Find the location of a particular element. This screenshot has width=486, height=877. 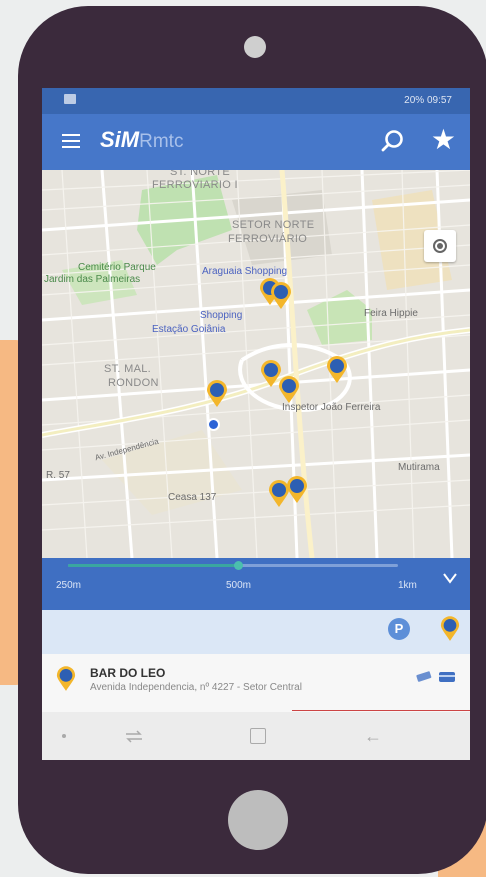

map-label: ST. NORTE is located at coordinates (200, 174).